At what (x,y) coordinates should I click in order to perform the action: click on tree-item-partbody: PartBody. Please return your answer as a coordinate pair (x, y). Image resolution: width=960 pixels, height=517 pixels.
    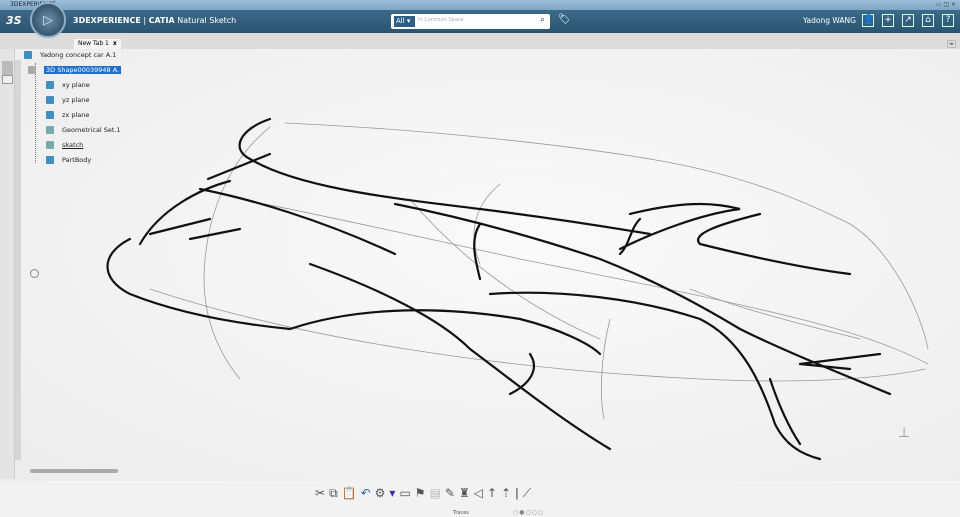
    Looking at the image, I should click on (68, 160).